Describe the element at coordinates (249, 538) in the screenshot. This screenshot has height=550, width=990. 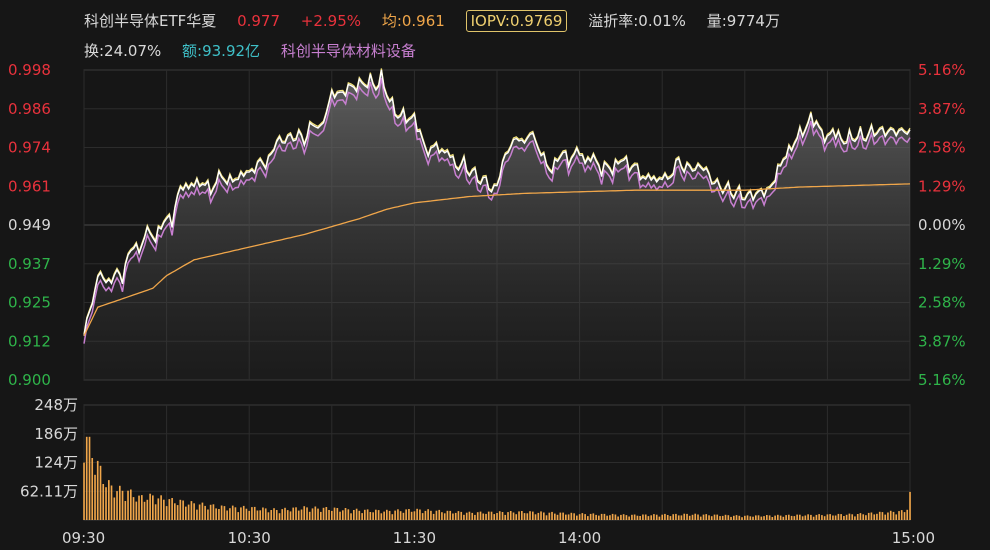
I see `x-tick: 10:30` at that location.